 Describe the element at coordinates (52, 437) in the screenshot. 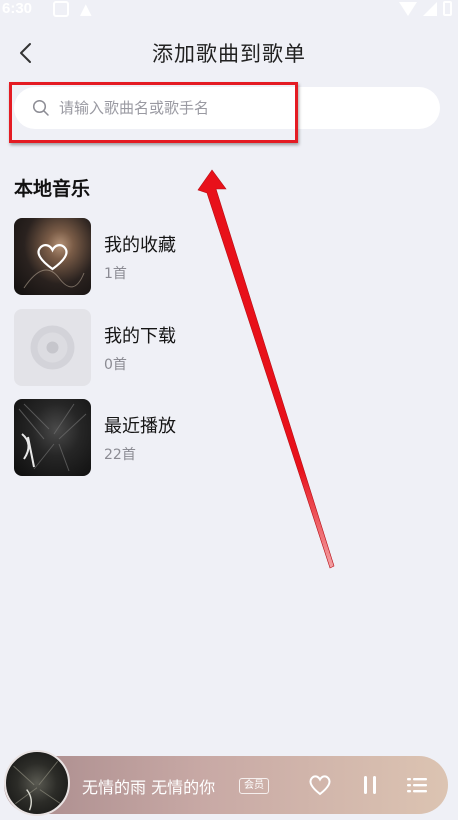

I see `recent-cover` at that location.